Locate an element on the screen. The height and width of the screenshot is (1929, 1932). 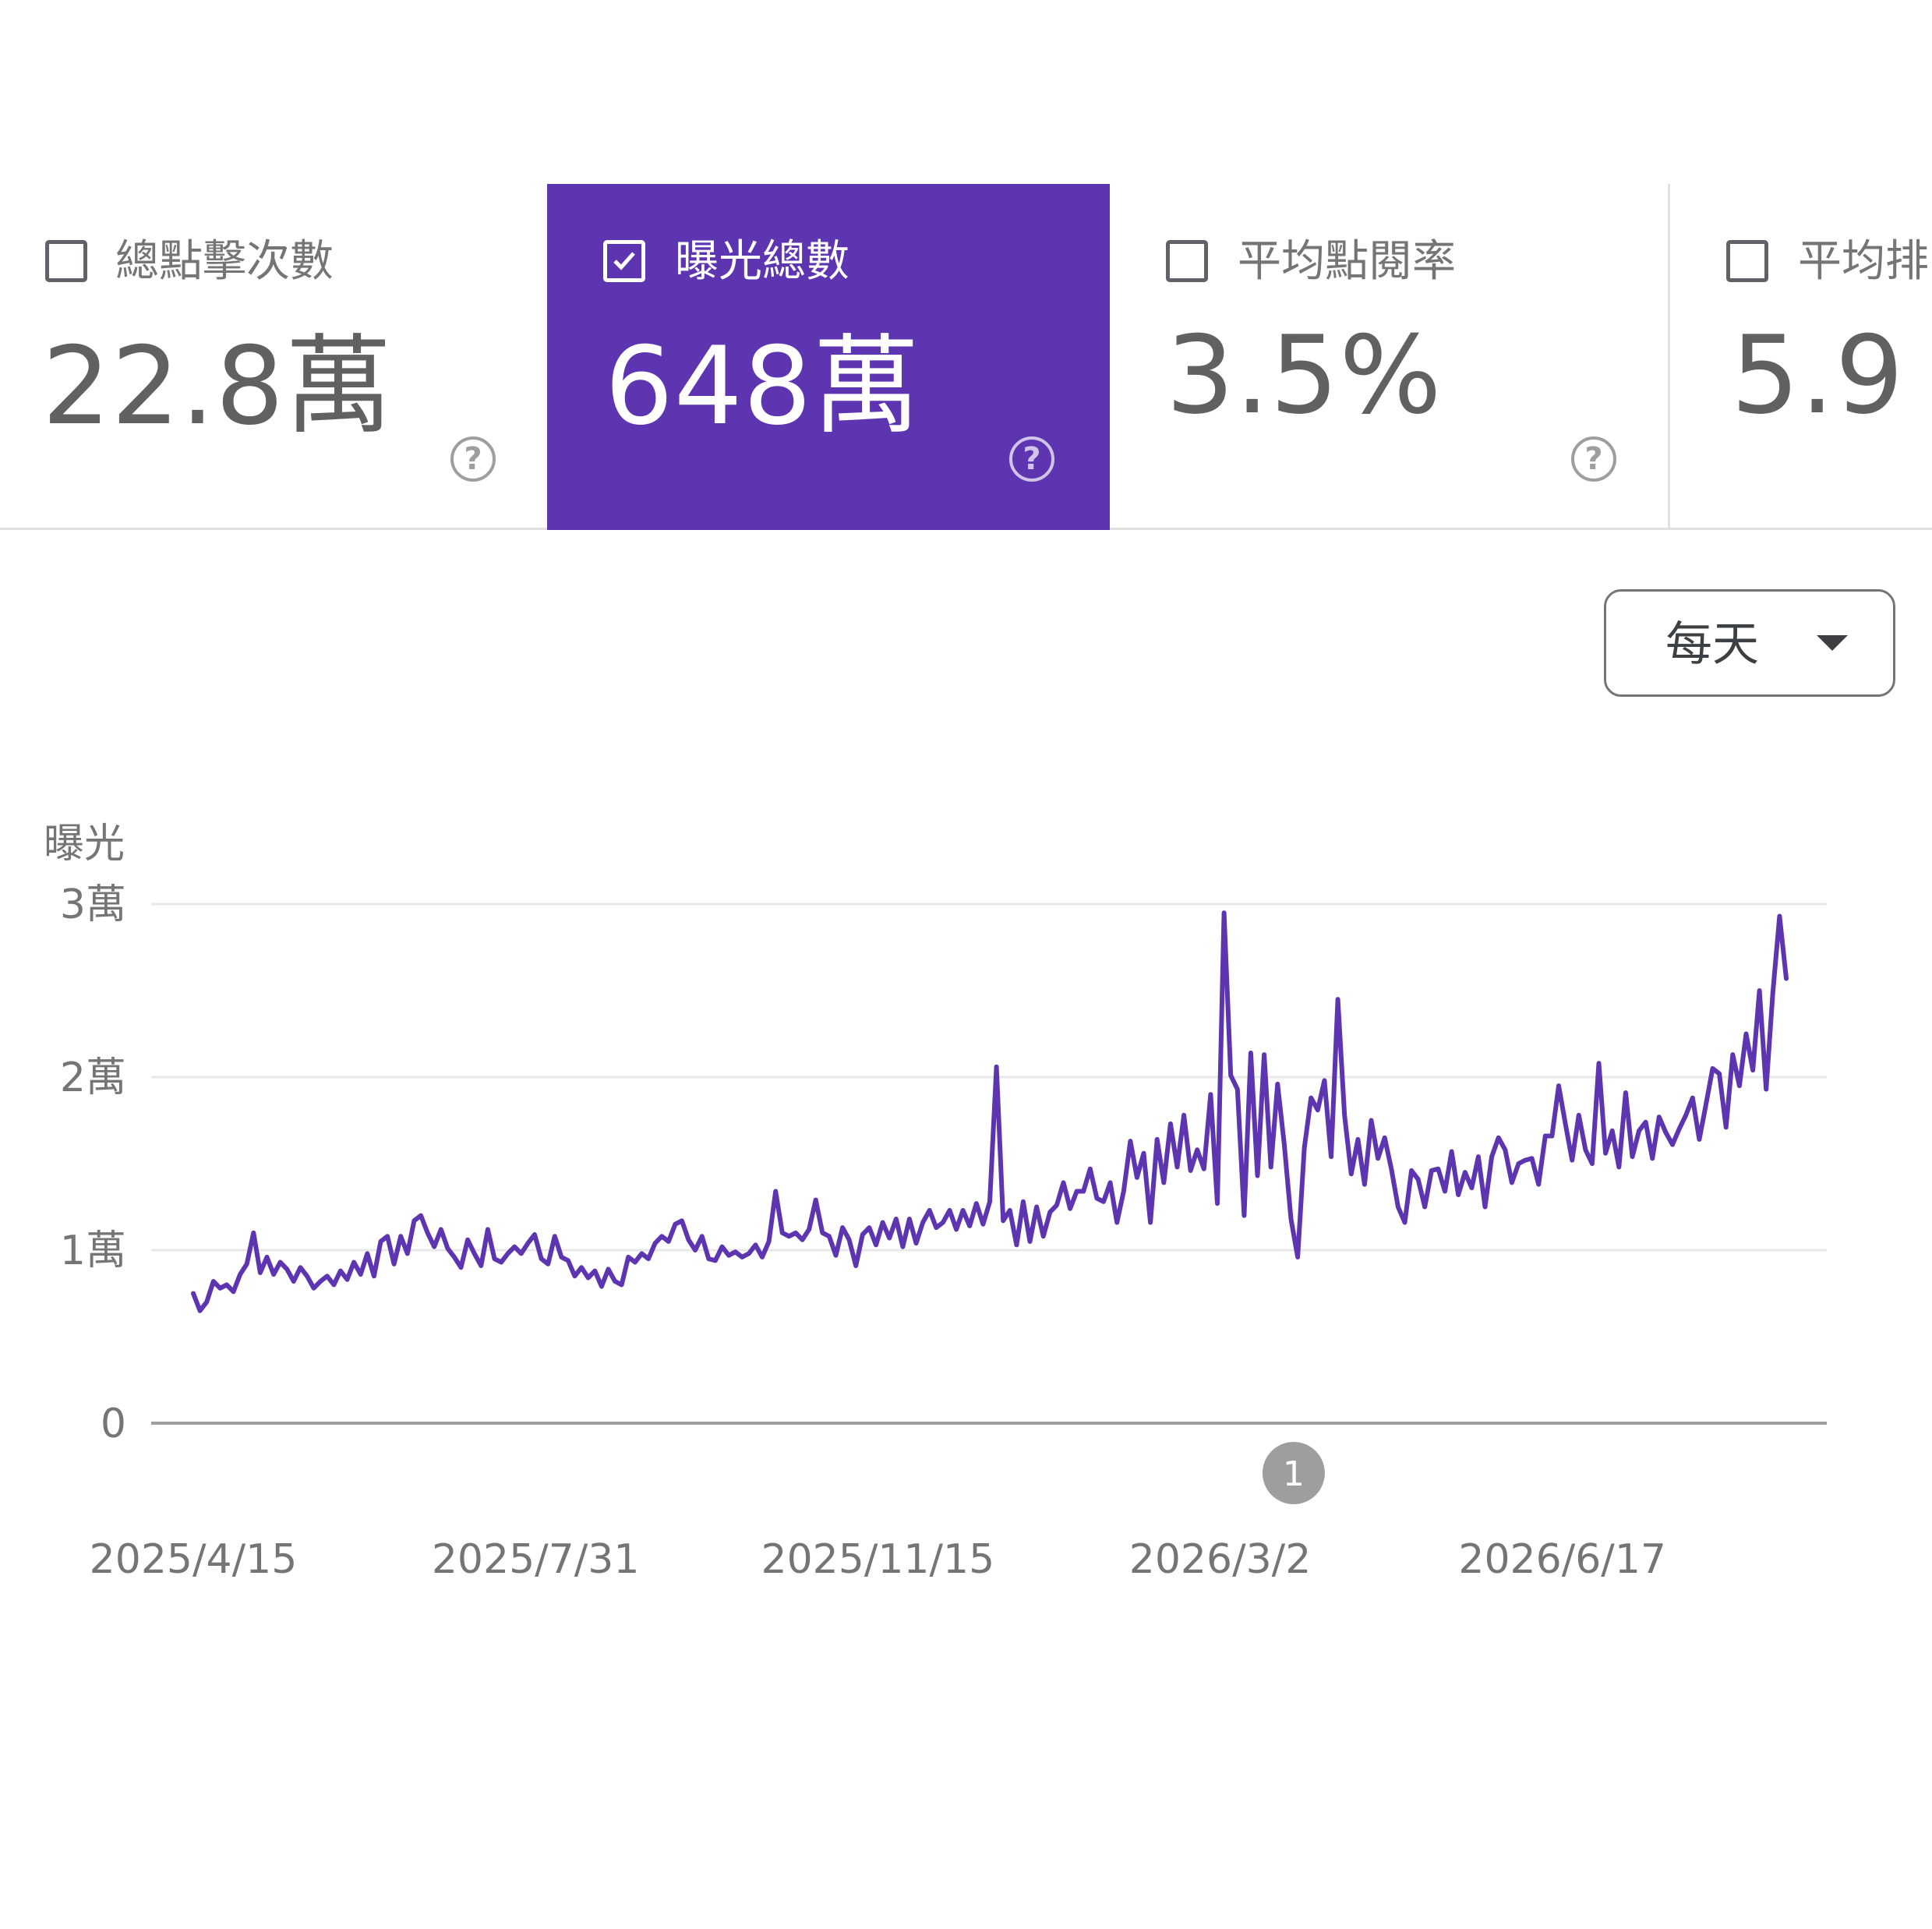
metric-label-clicks: 總點擊次數 is located at coordinates (225, 261).